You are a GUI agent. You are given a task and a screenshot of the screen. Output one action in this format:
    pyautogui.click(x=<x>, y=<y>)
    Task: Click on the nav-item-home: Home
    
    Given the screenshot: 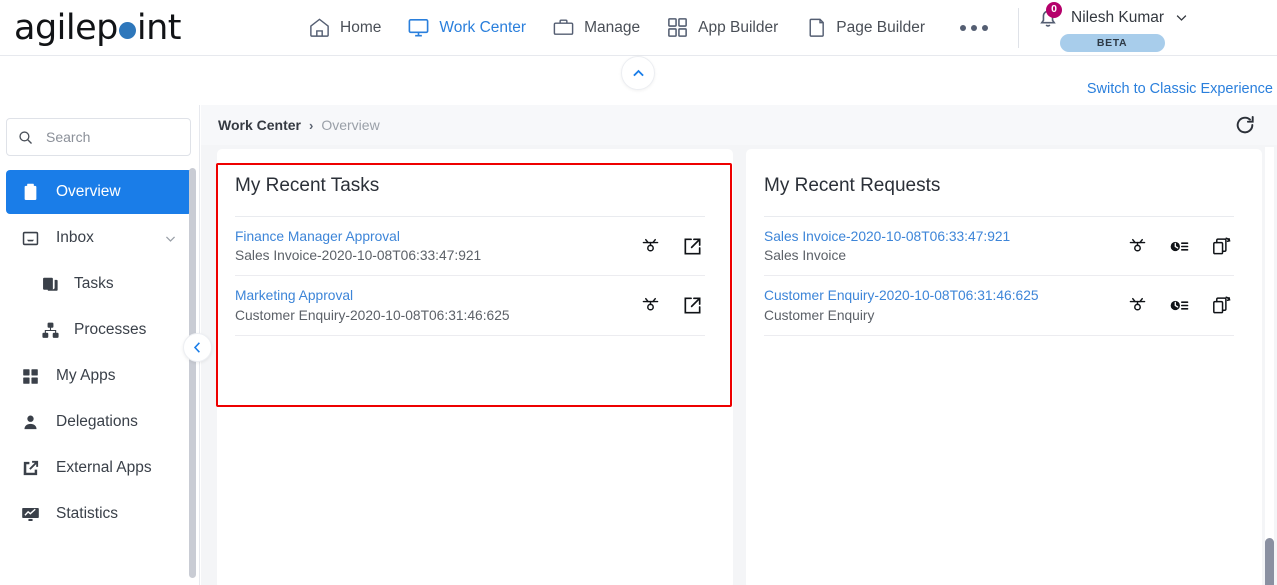 What is the action you would take?
    pyautogui.click(x=344, y=27)
    